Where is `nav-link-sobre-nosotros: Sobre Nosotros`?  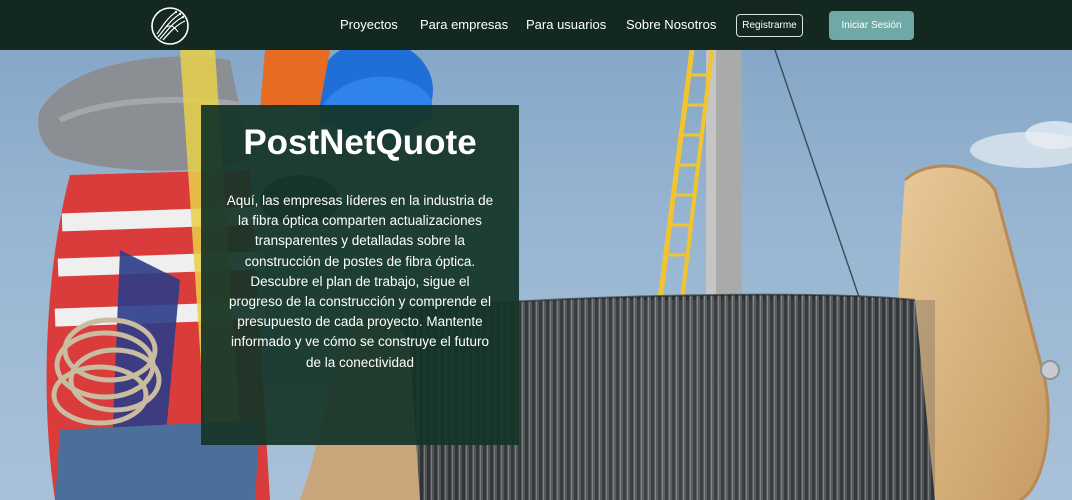
nav-link-sobre-nosotros: Sobre Nosotros is located at coordinates (671, 24).